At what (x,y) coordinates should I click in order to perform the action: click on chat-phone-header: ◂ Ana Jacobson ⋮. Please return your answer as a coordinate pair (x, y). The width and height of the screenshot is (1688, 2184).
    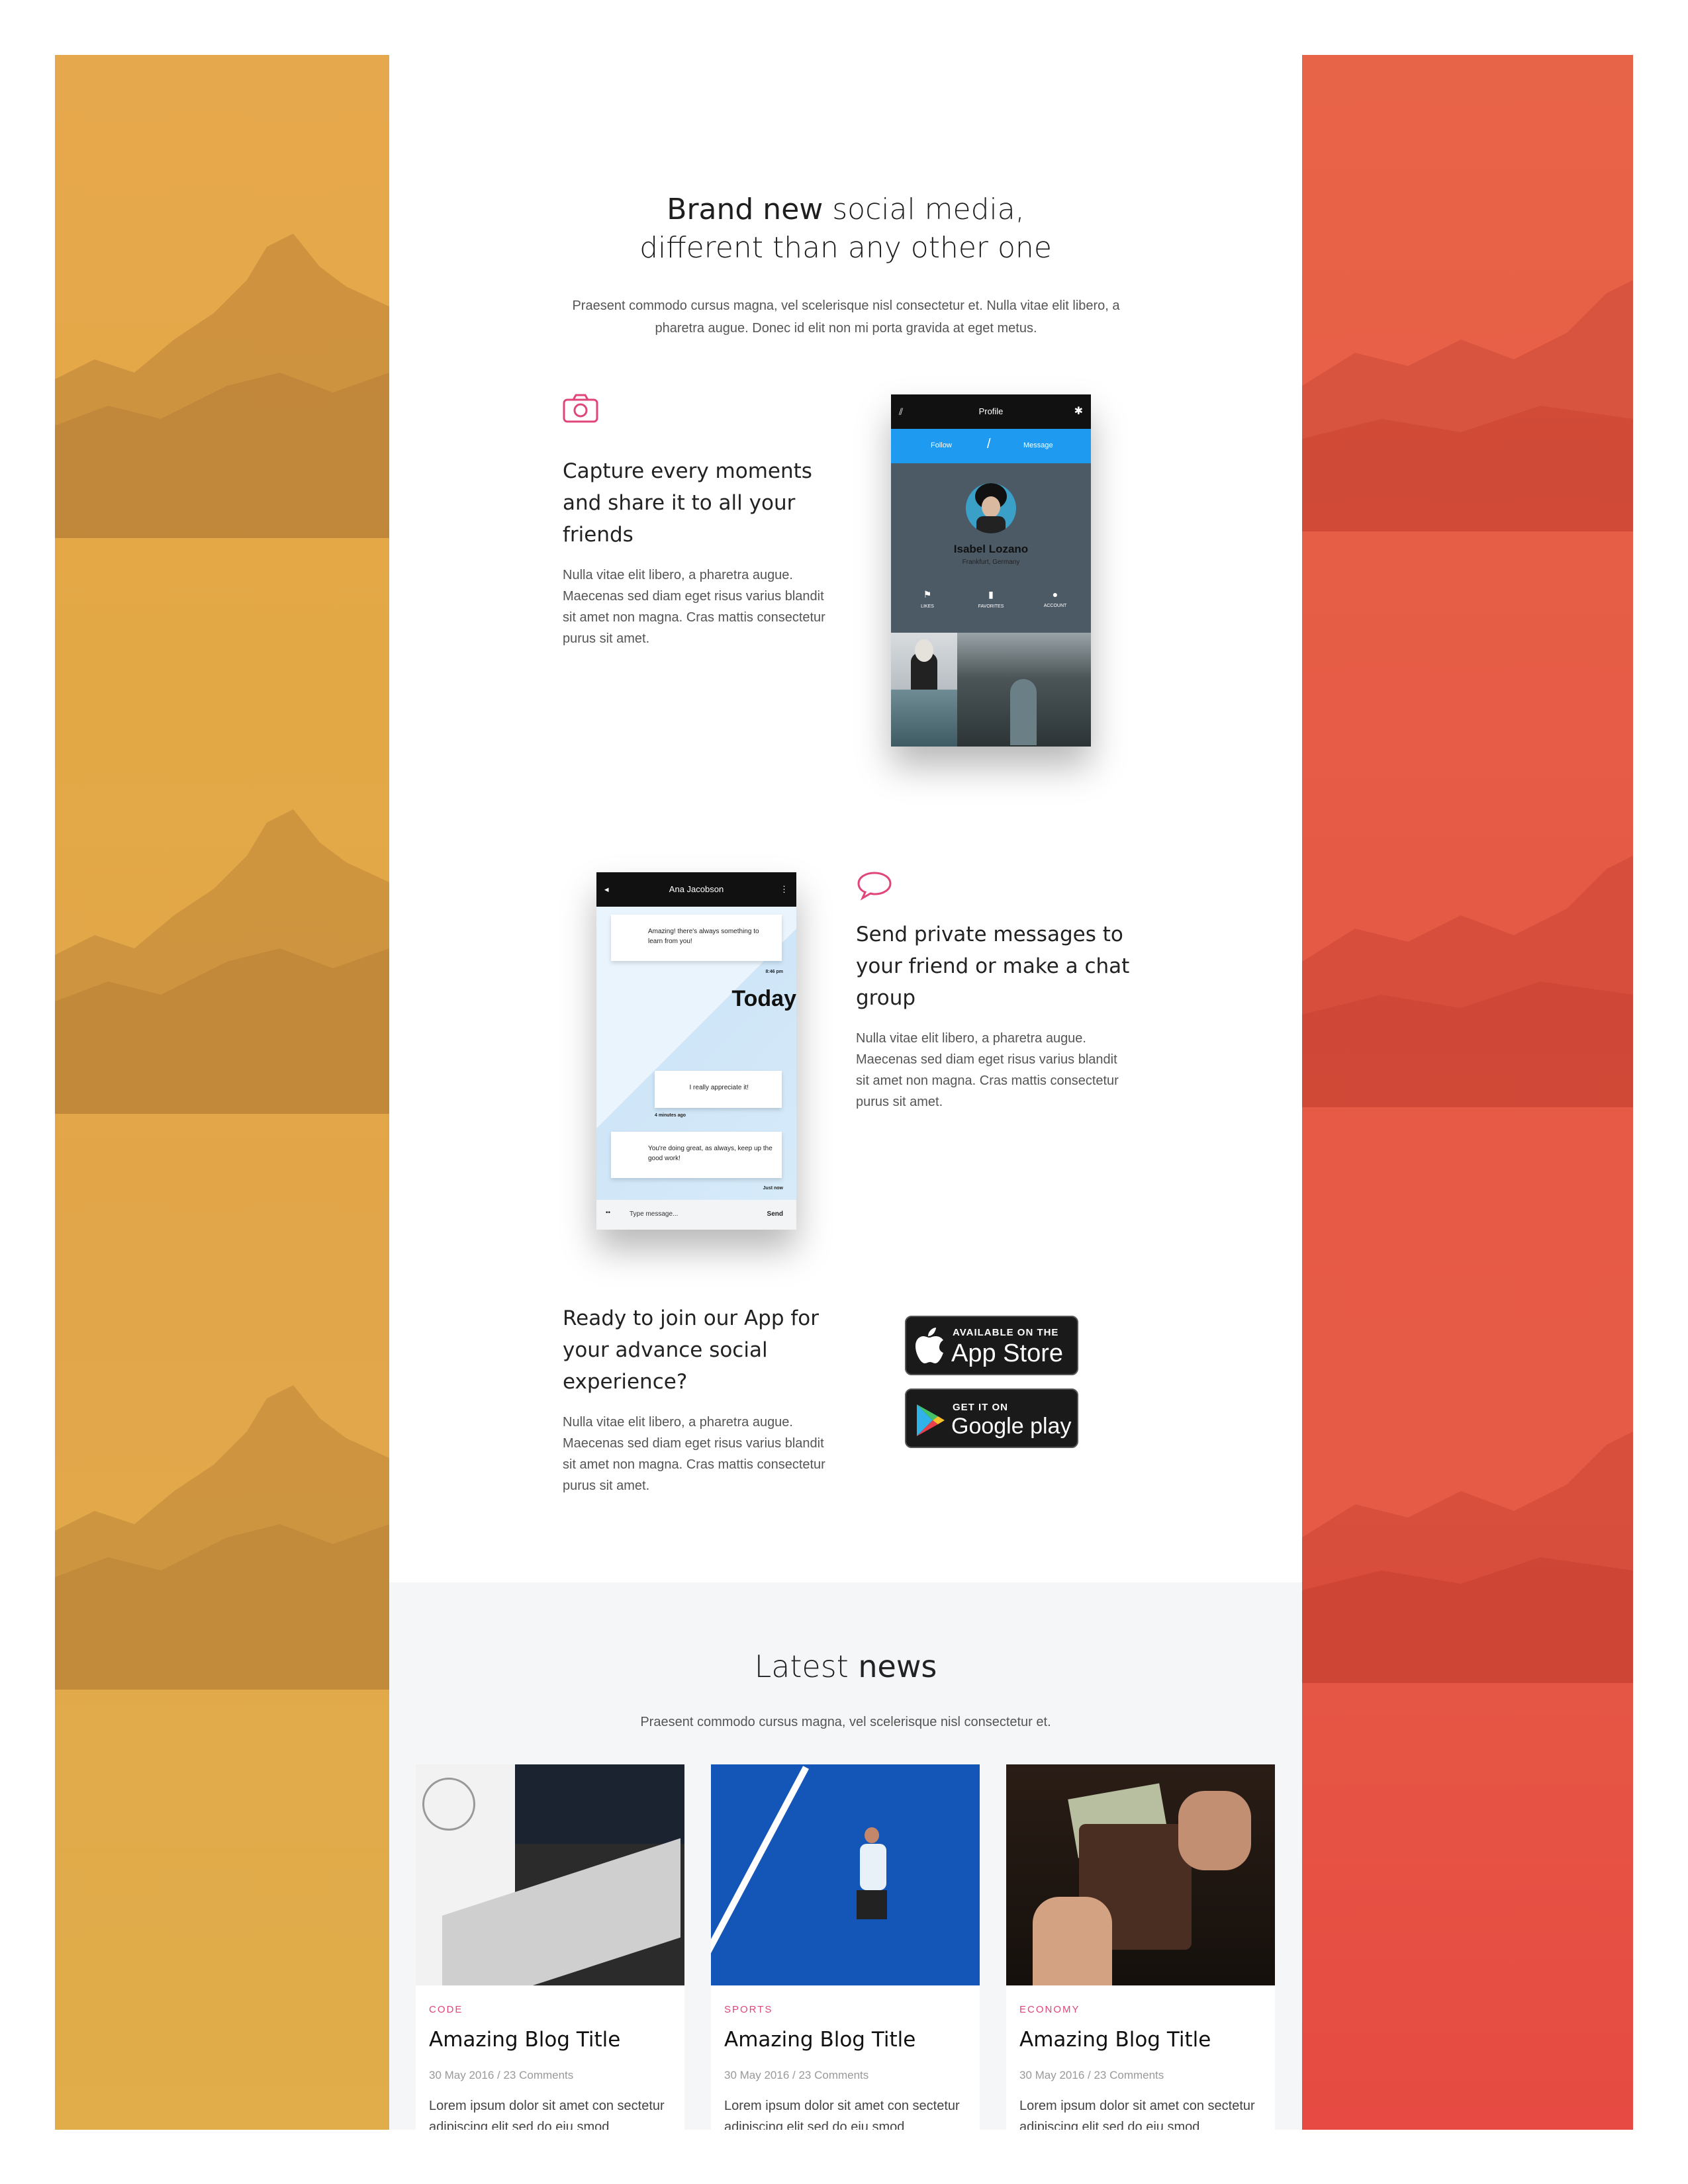
    Looking at the image, I should click on (696, 889).